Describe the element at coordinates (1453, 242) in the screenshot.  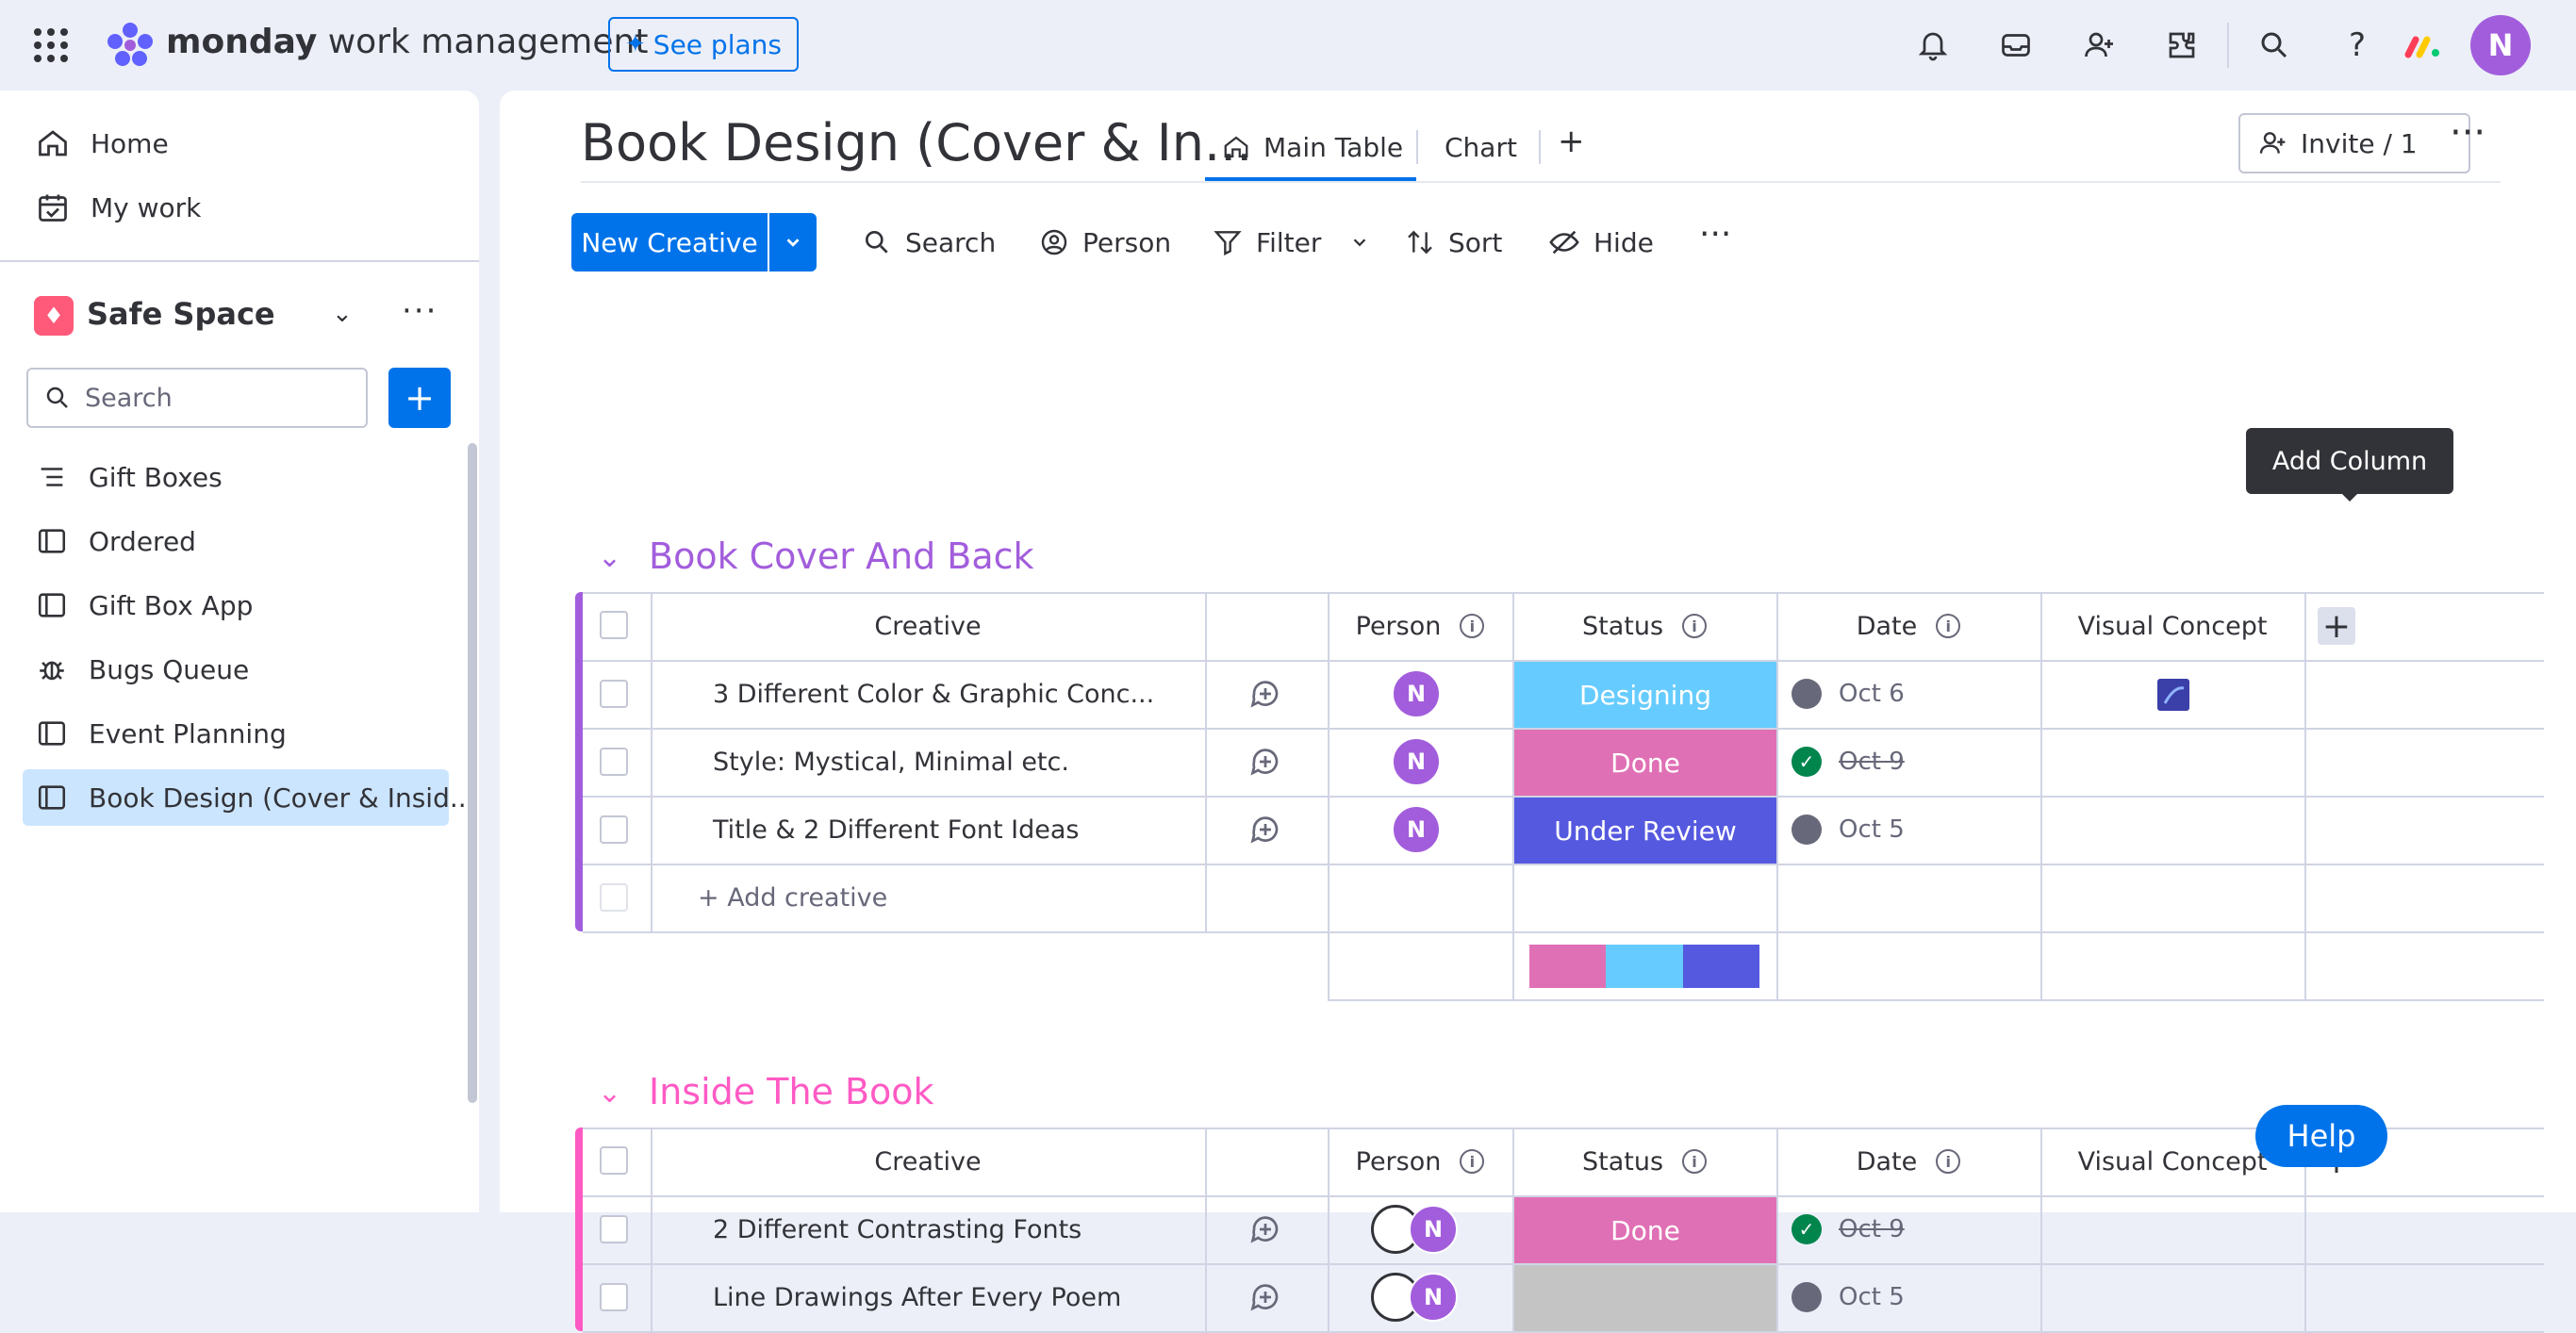
I see `sort-button: Sort` at that location.